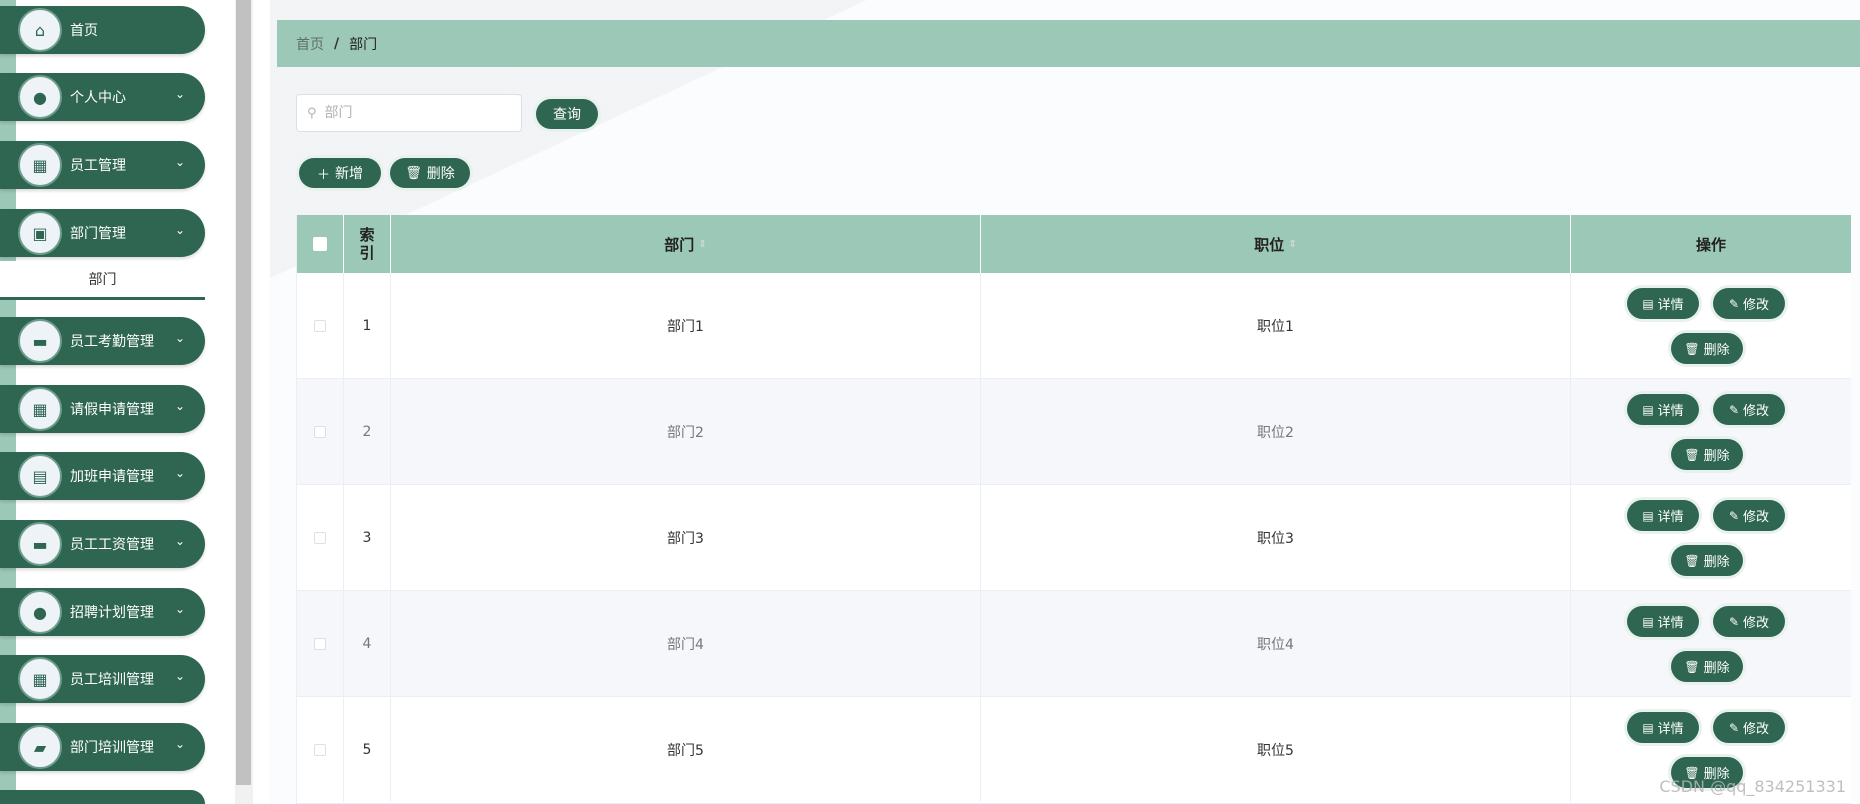  I want to click on search-input, so click(414, 113).